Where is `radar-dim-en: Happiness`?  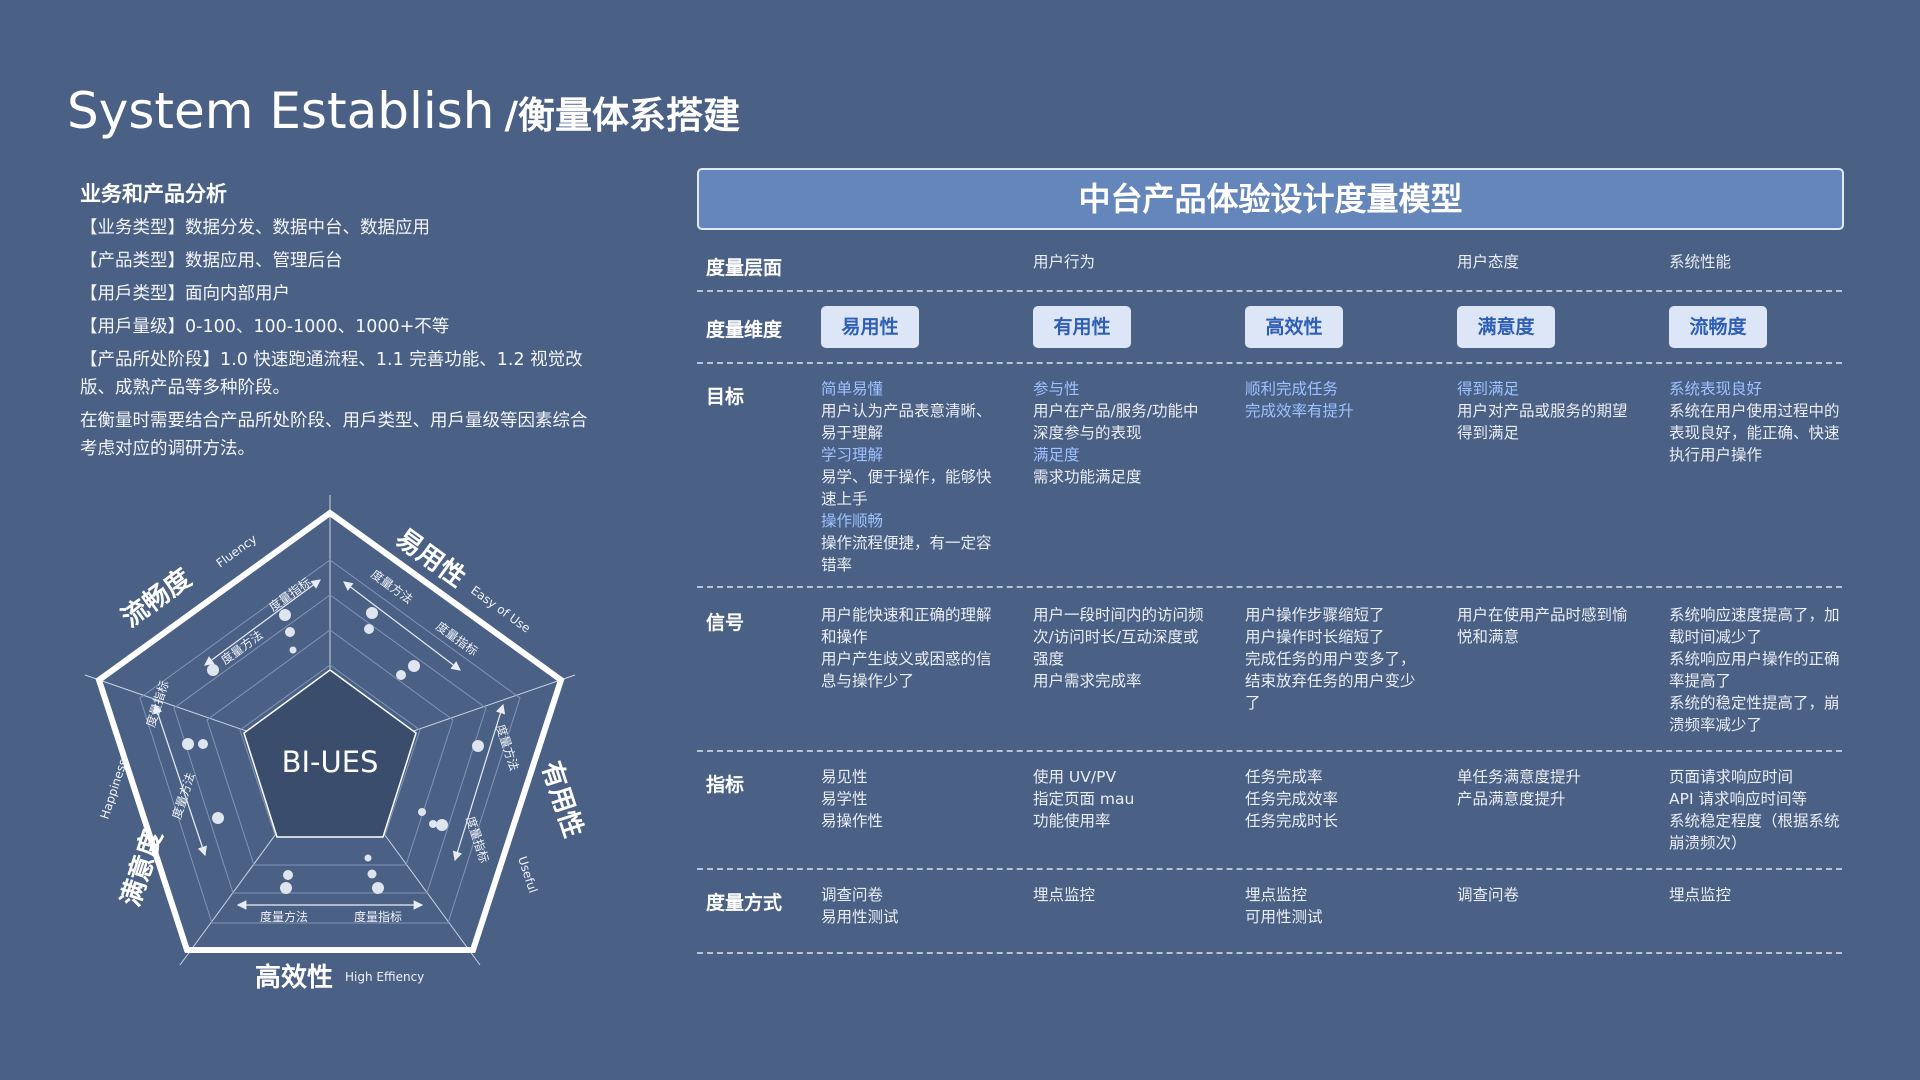
radar-dim-en: Happiness is located at coordinates (114, 789).